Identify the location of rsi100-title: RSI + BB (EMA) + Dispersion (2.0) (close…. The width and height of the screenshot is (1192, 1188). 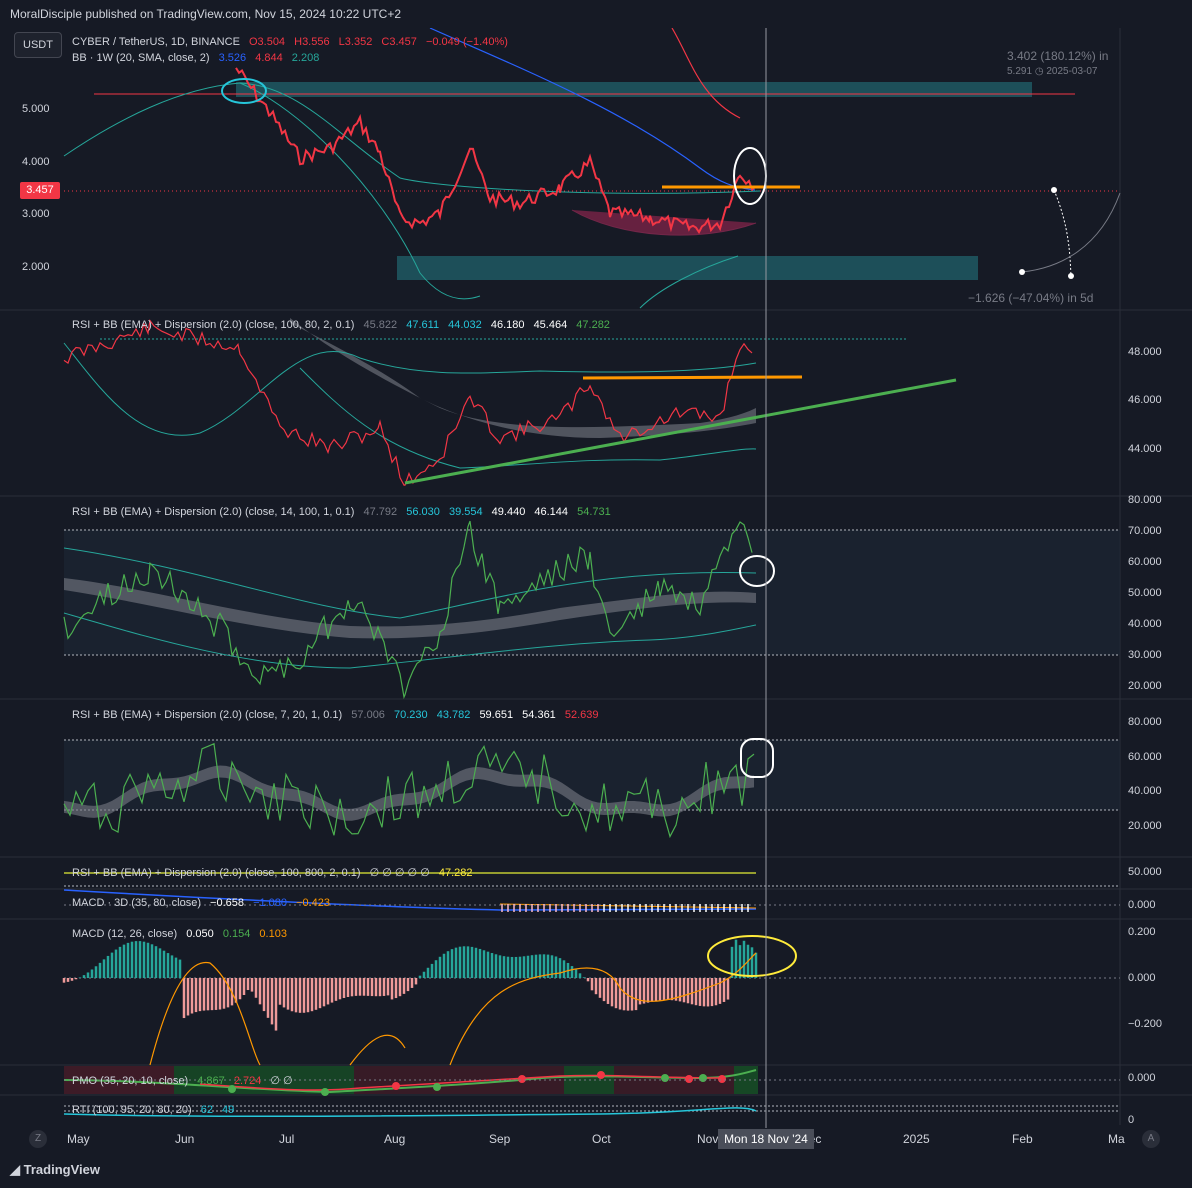
(213, 325).